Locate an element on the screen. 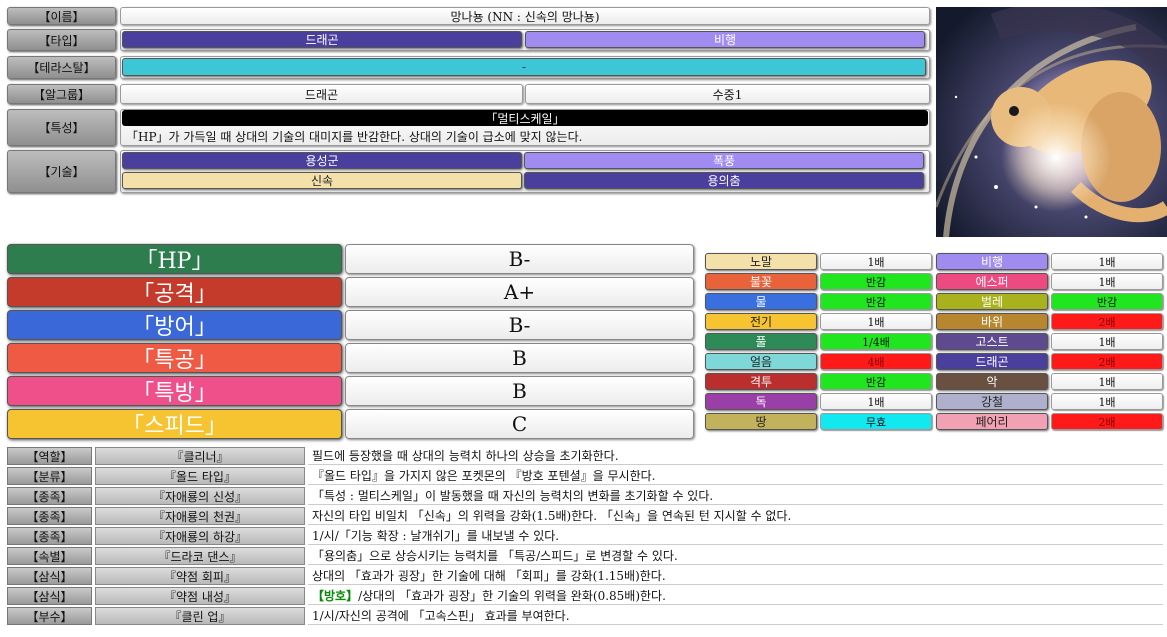 Image resolution: width=1167 pixels, height=637 pixels. type-effectiveness-type: 전기 is located at coordinates (761, 321).